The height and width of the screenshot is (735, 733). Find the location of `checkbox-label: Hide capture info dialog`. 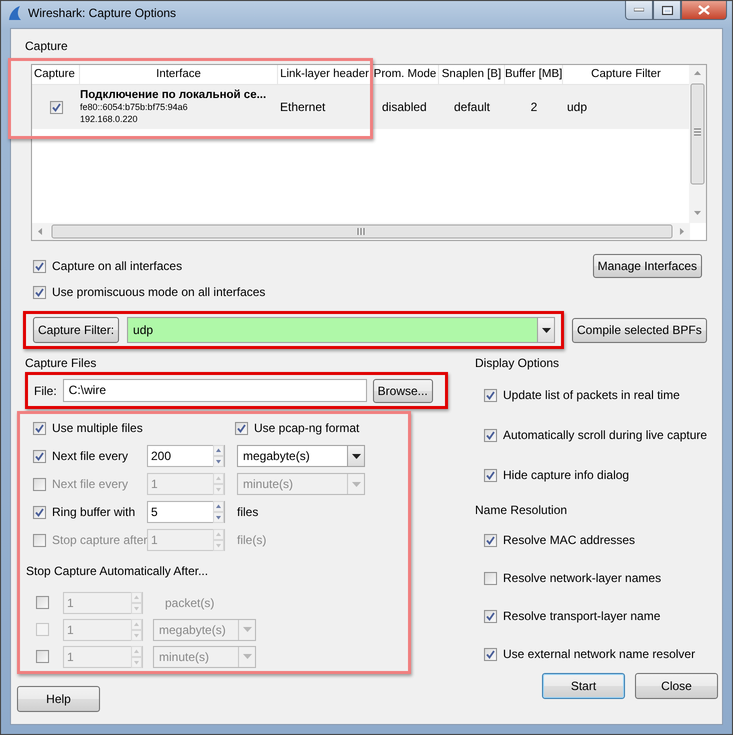

checkbox-label: Hide capture info dialog is located at coordinates (566, 475).